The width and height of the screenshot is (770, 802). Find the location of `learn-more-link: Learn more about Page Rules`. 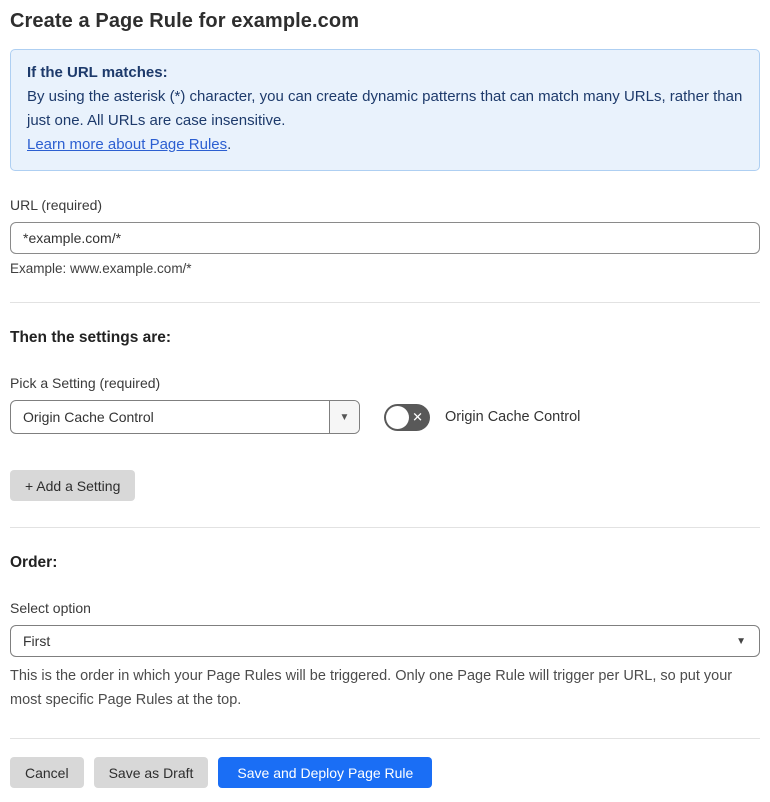

learn-more-link: Learn more about Page Rules is located at coordinates (127, 144).